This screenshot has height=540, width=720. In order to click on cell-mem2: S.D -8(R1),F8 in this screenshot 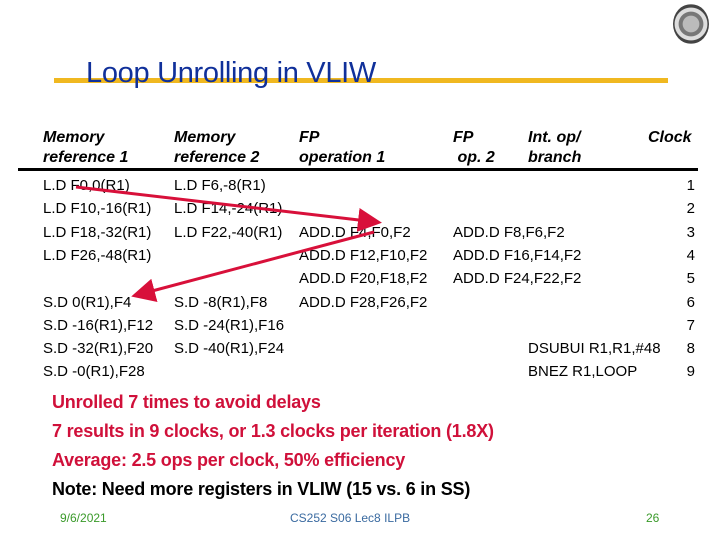, I will do `click(221, 302)`.